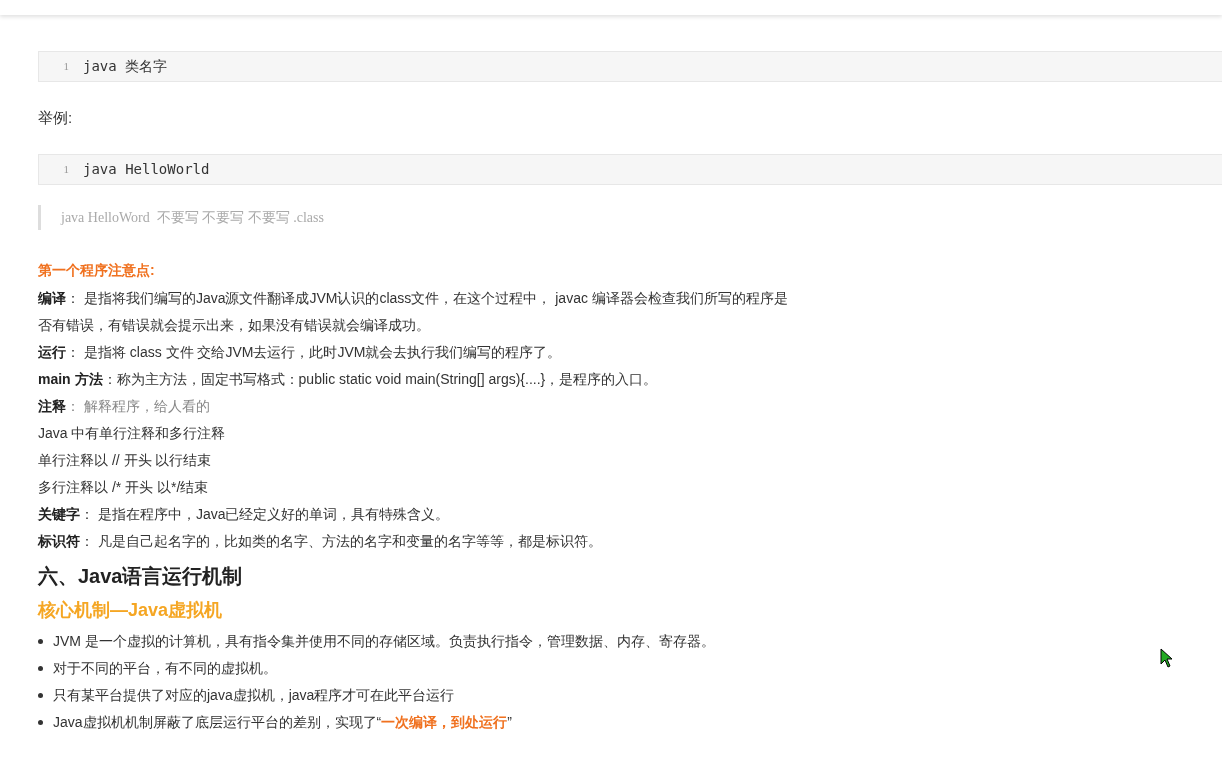 This screenshot has height=769, width=1222. What do you see at coordinates (181, 217) in the screenshot?
I see `blockquote: java HelloWord 不要写 不要写 不要写 .class` at bounding box center [181, 217].